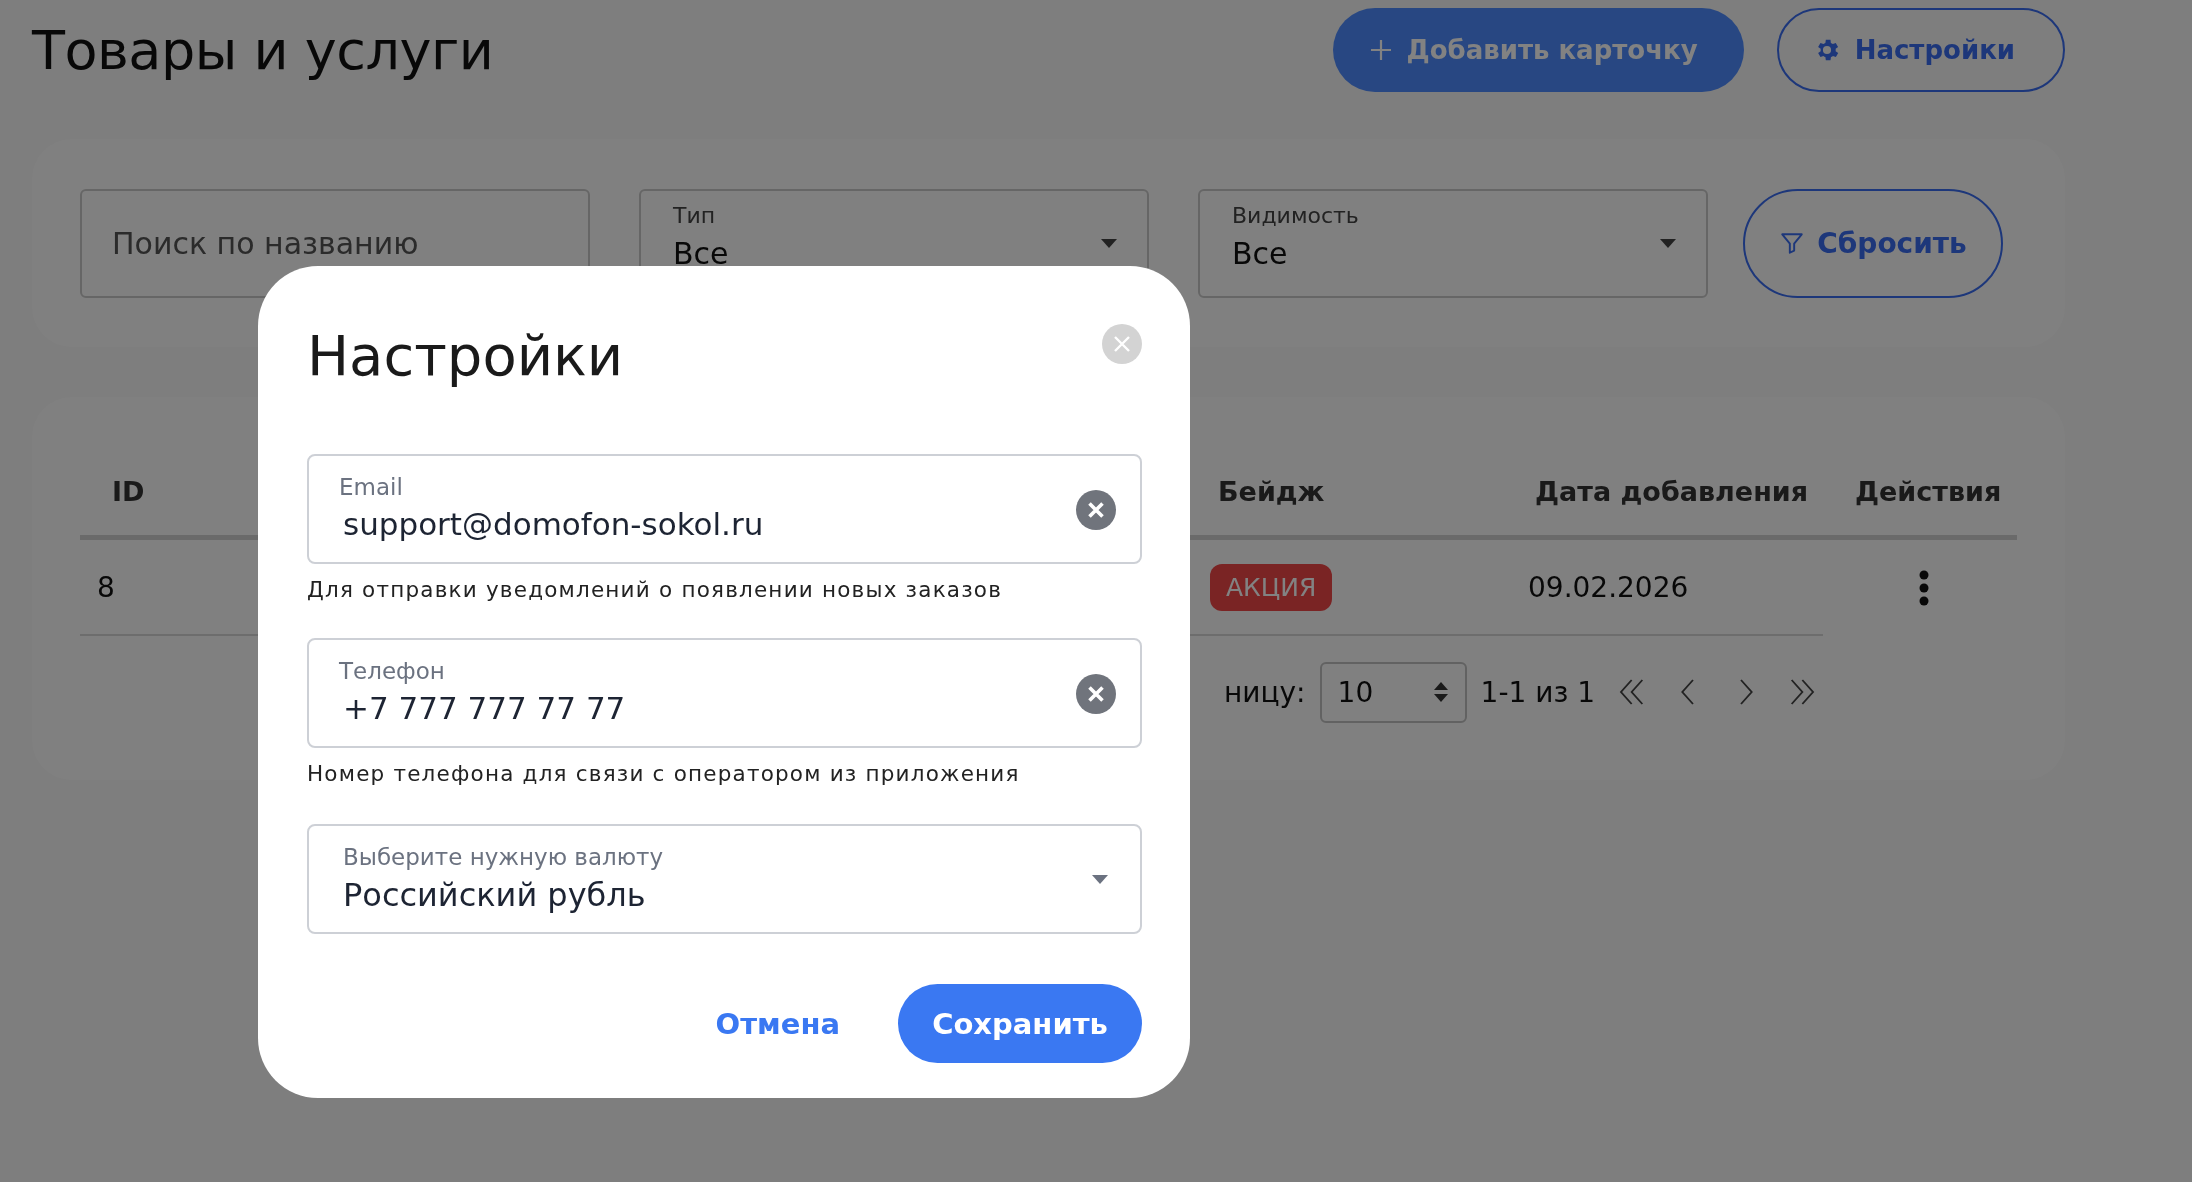 The width and height of the screenshot is (2192, 1182). I want to click on settings-button: Настройки, so click(1920, 50).